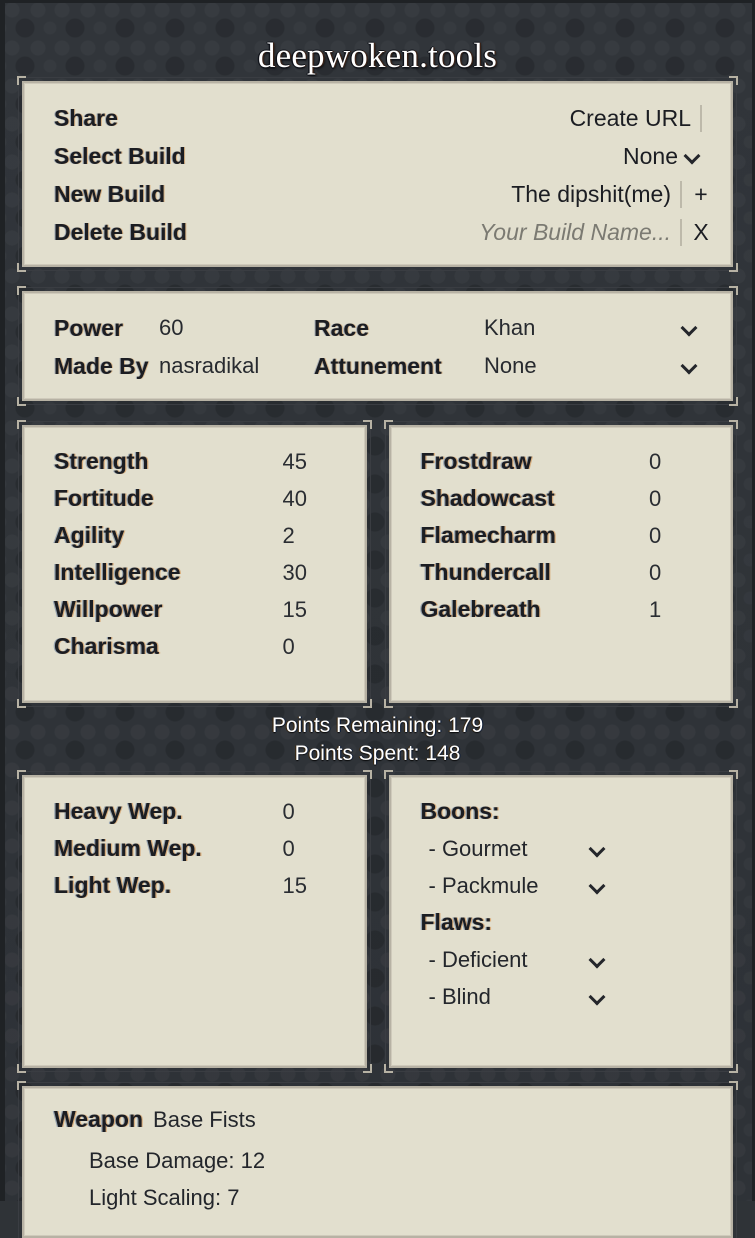 This screenshot has width=755, height=1238. What do you see at coordinates (198, 885) in the screenshot?
I see `stat-row: Light Wep. 15` at bounding box center [198, 885].